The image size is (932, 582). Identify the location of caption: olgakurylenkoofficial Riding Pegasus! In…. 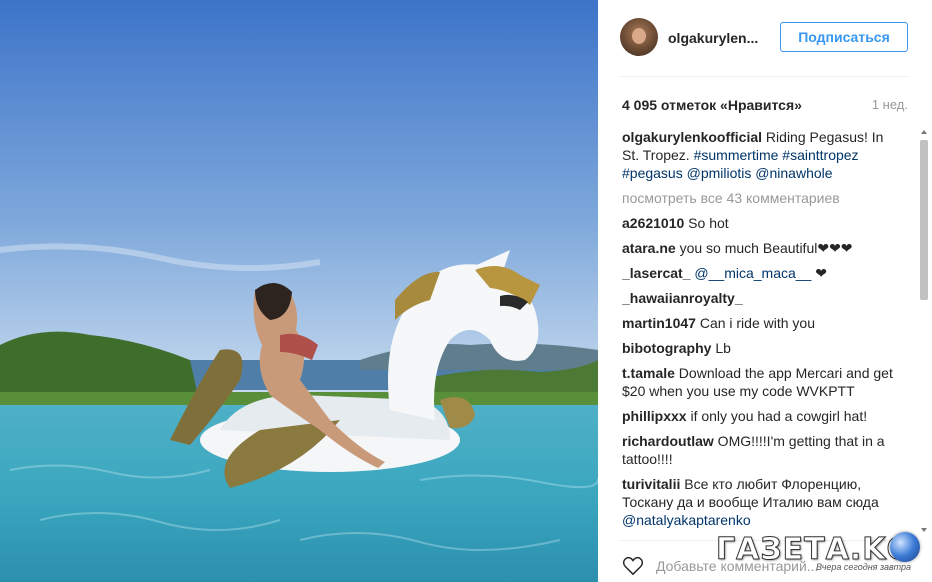
(758, 155).